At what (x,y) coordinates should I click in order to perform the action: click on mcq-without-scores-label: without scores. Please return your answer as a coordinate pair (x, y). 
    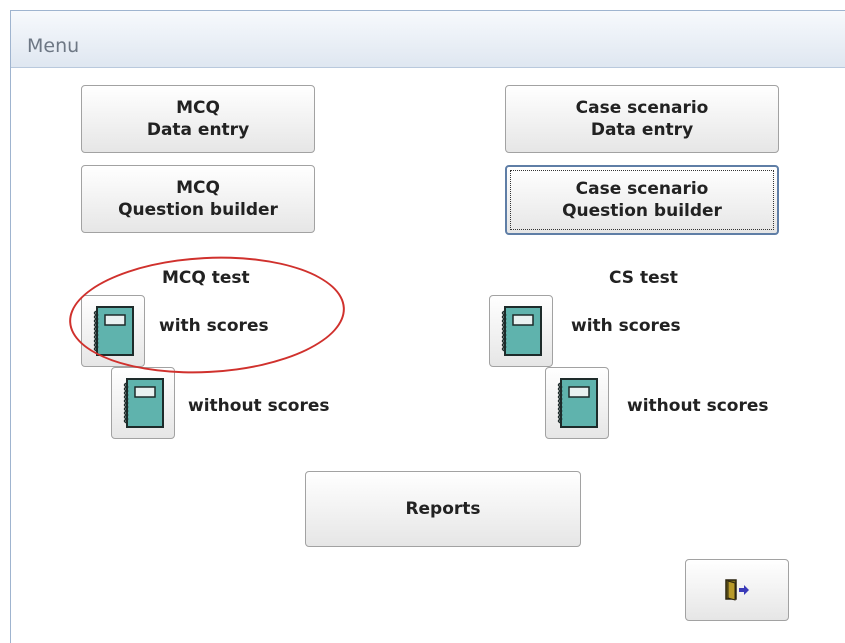
    Looking at the image, I should click on (259, 406).